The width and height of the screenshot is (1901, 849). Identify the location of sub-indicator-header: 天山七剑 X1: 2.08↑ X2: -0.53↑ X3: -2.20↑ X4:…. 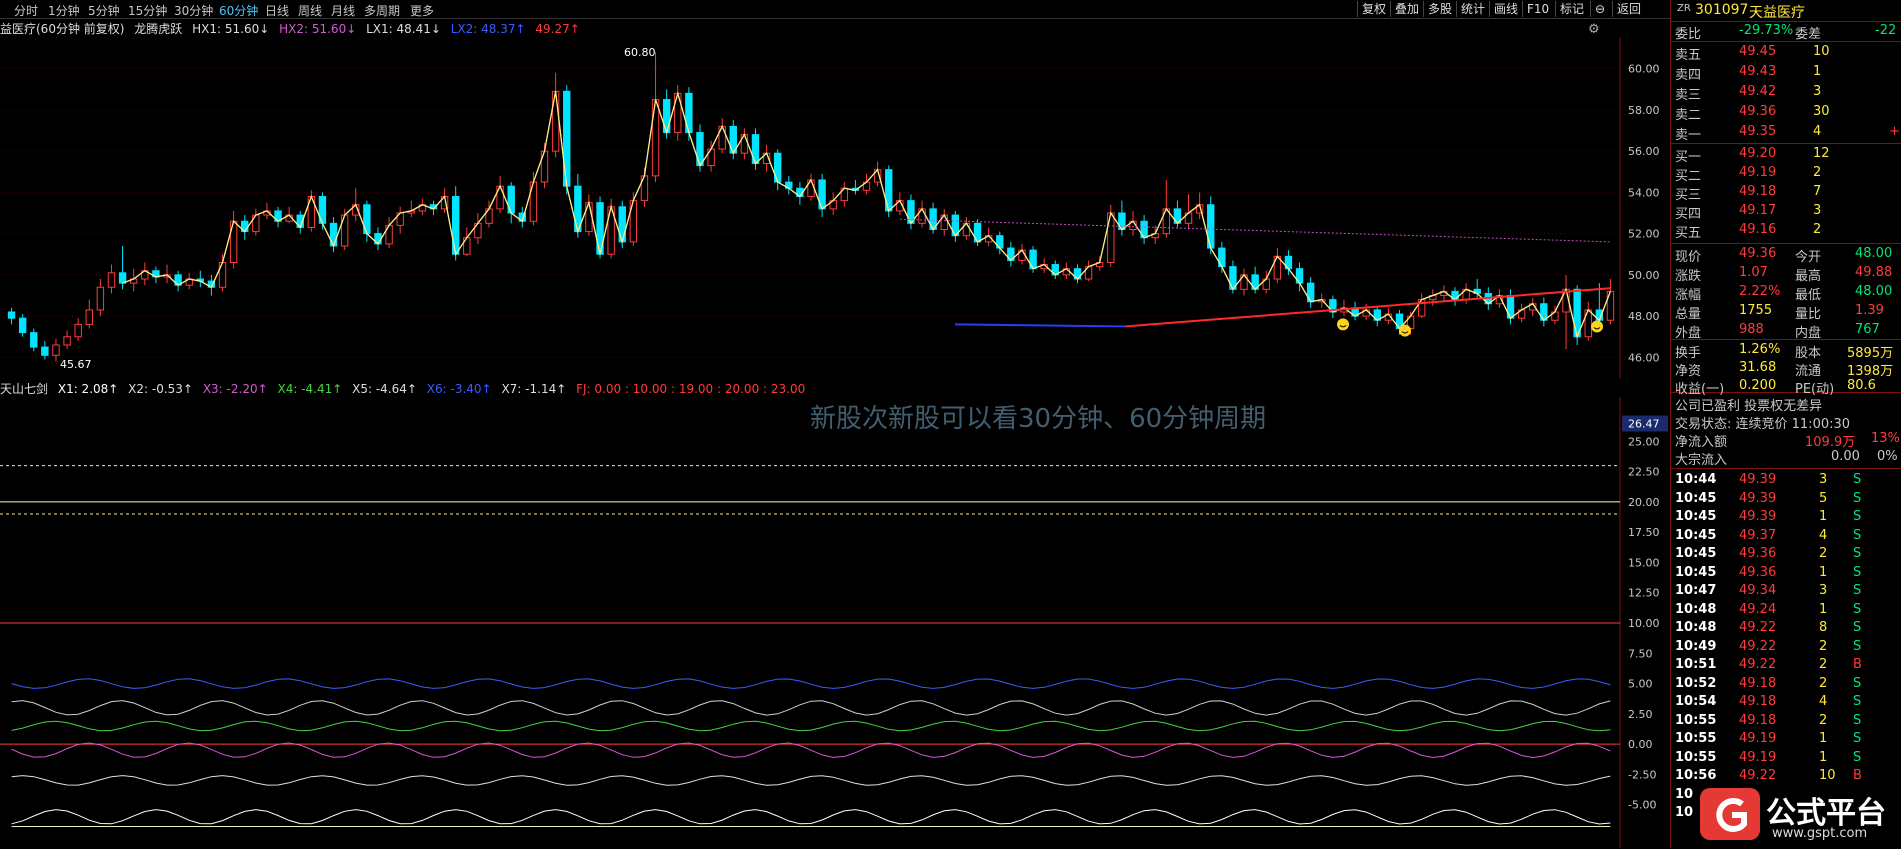
(405, 388).